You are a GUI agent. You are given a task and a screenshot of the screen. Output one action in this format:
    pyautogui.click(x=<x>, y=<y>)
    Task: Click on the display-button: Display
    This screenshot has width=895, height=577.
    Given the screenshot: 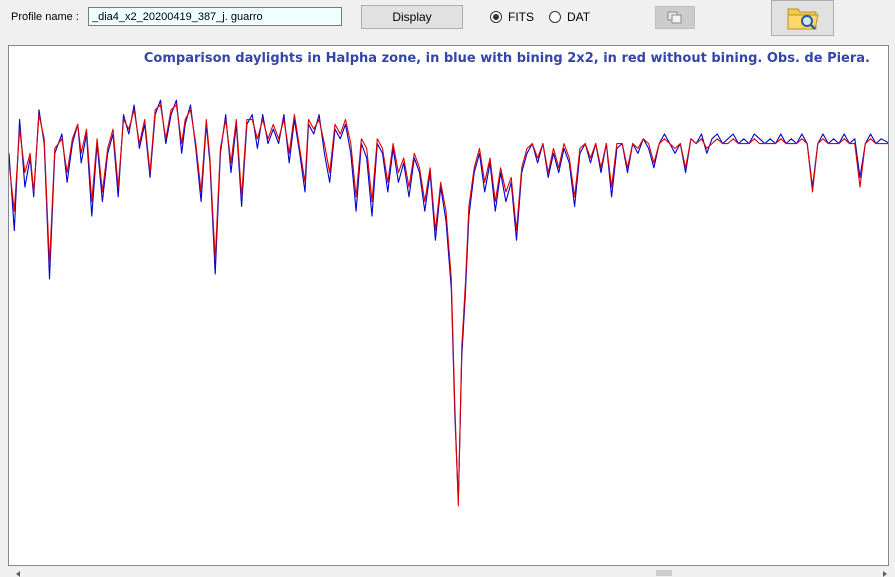 What is the action you would take?
    pyautogui.click(x=412, y=17)
    